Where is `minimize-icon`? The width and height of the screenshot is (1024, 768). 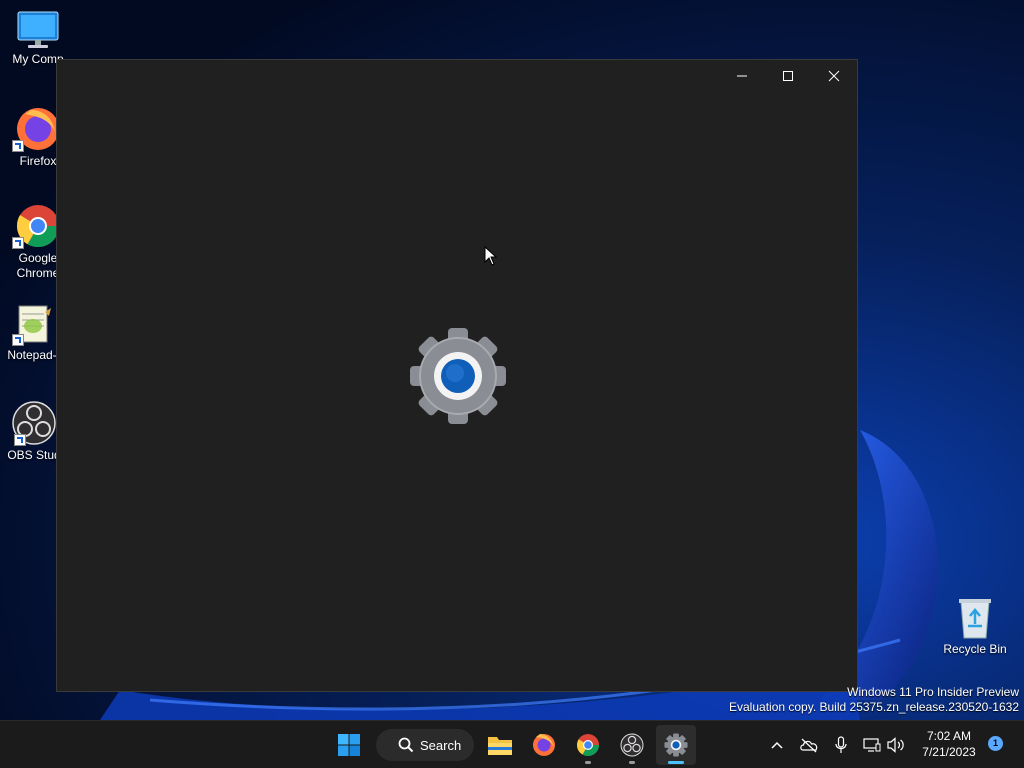 minimize-icon is located at coordinates (742, 76).